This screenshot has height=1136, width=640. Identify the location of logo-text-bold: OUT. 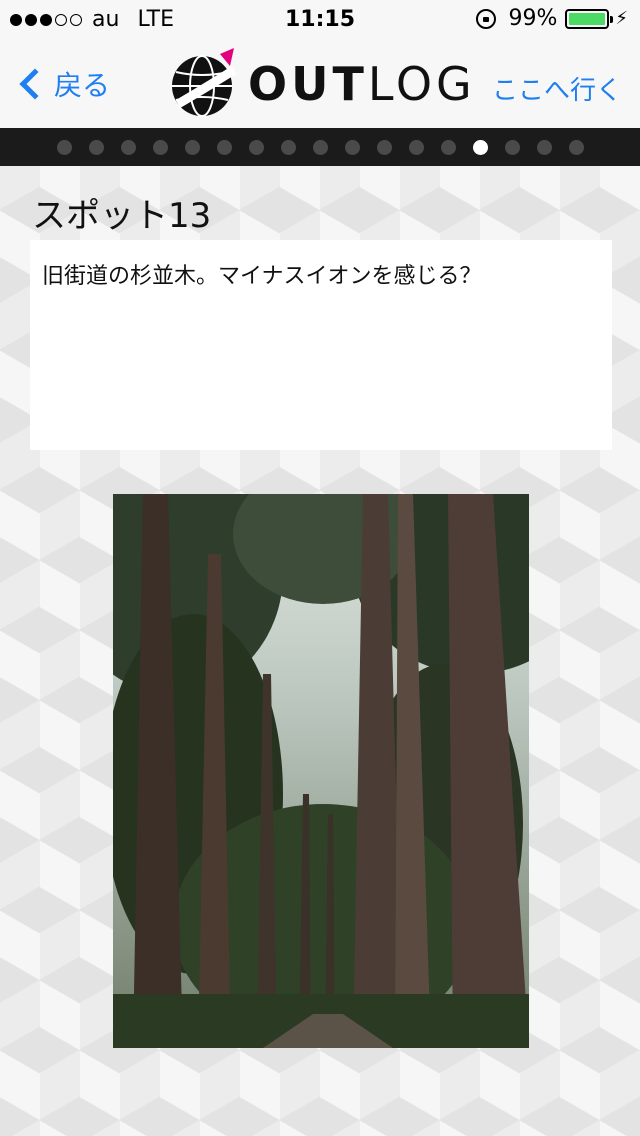
(308, 84).